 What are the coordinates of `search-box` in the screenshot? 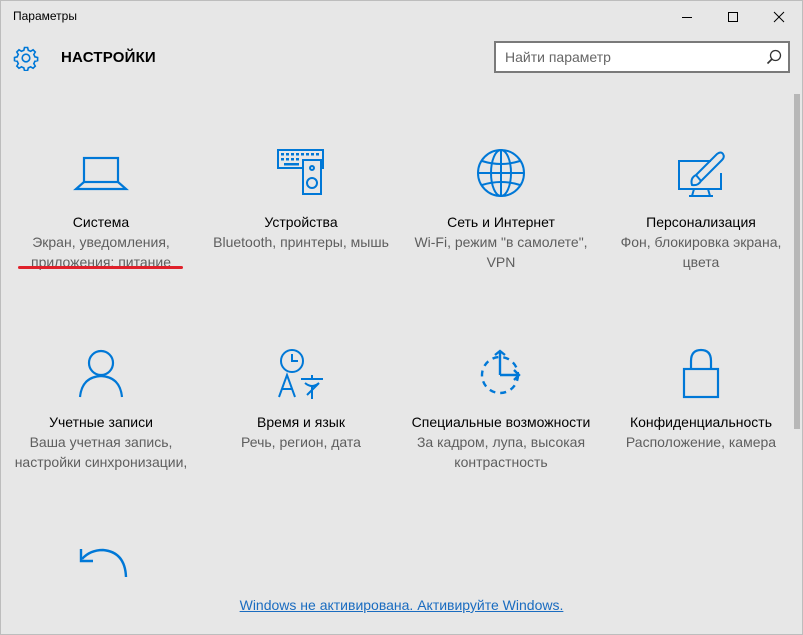 It's located at (642, 57).